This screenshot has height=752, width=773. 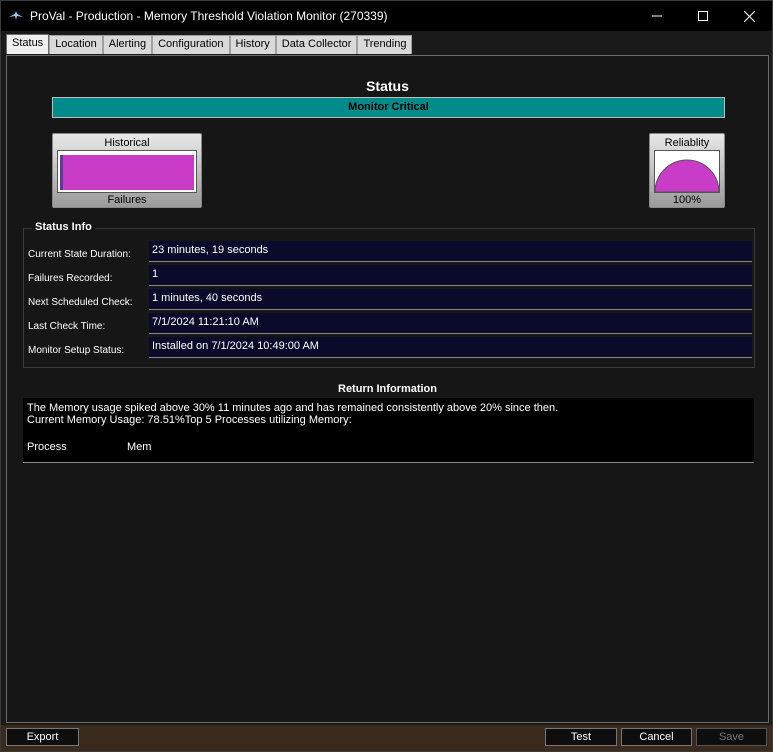 What do you see at coordinates (656, 737) in the screenshot?
I see `cancel-button: Cancel` at bounding box center [656, 737].